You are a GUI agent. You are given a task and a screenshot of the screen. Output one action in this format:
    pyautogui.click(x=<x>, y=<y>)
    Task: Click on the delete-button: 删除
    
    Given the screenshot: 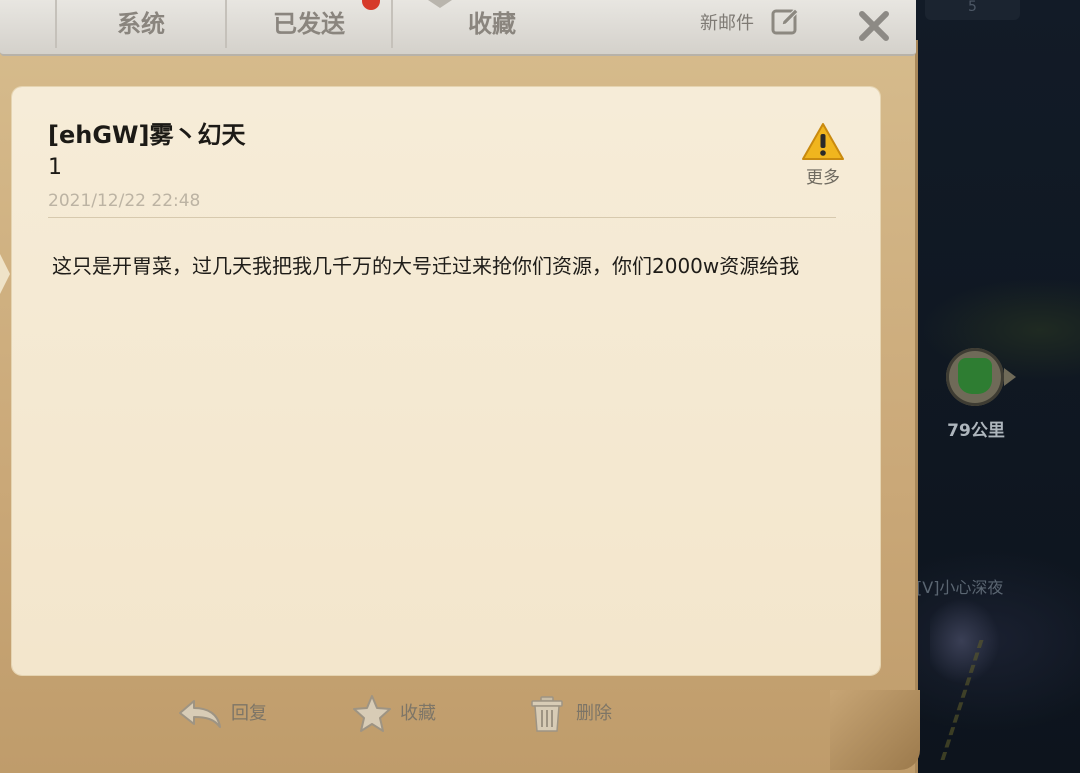 What is the action you would take?
    pyautogui.click(x=578, y=714)
    